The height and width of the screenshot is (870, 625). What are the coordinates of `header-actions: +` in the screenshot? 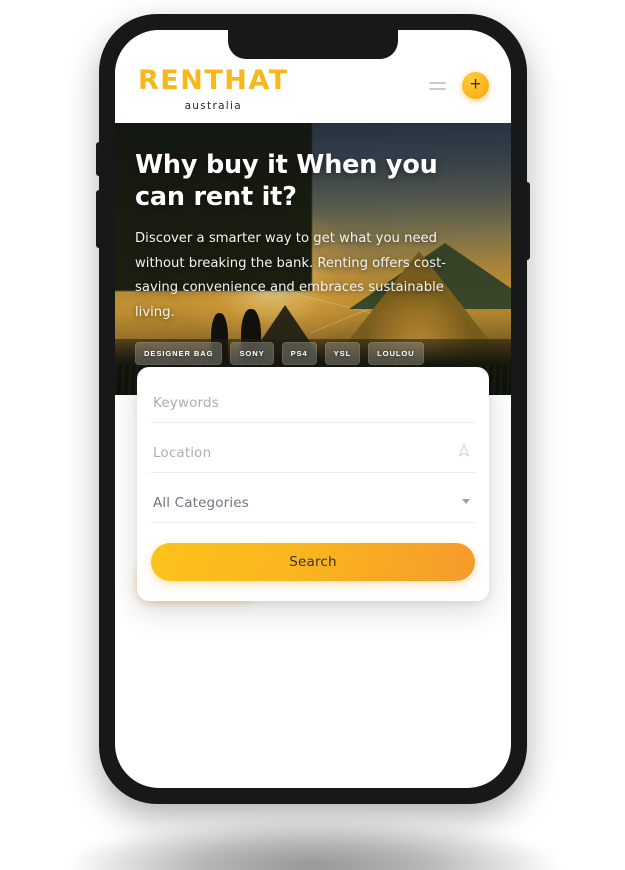 It's located at (459, 85).